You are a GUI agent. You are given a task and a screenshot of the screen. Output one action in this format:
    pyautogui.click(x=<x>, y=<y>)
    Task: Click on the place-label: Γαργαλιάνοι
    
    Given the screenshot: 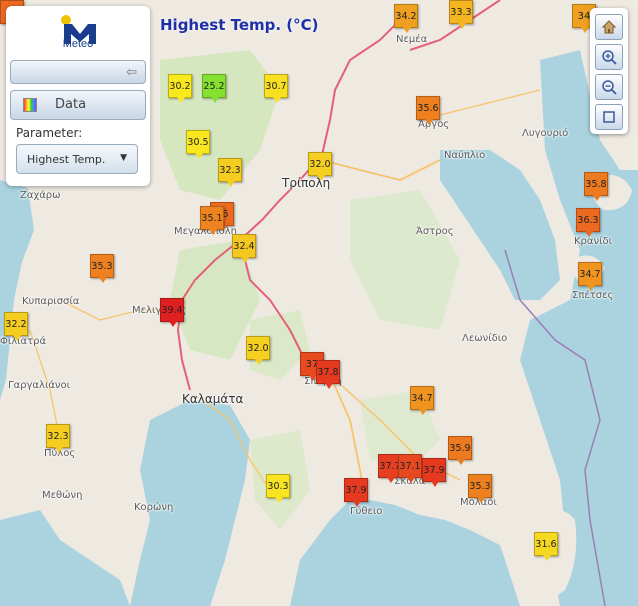 What is the action you would take?
    pyautogui.click(x=39, y=385)
    